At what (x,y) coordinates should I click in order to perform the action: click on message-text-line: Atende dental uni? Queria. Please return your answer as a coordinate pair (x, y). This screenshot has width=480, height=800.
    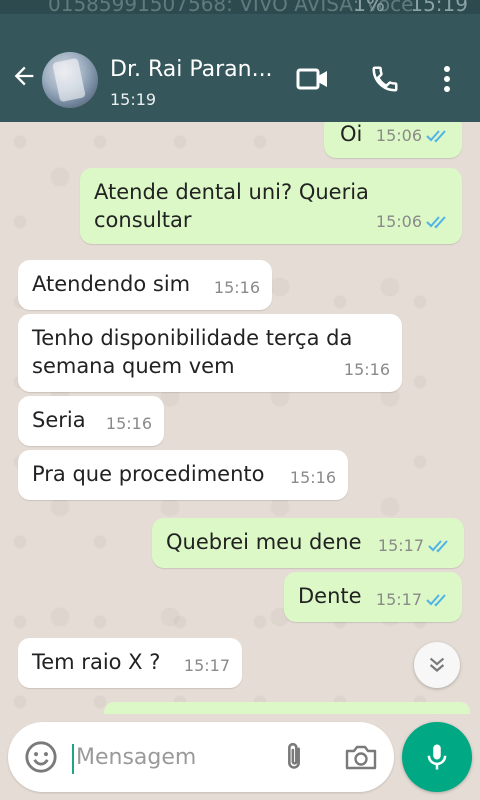
    Looking at the image, I should click on (231, 192).